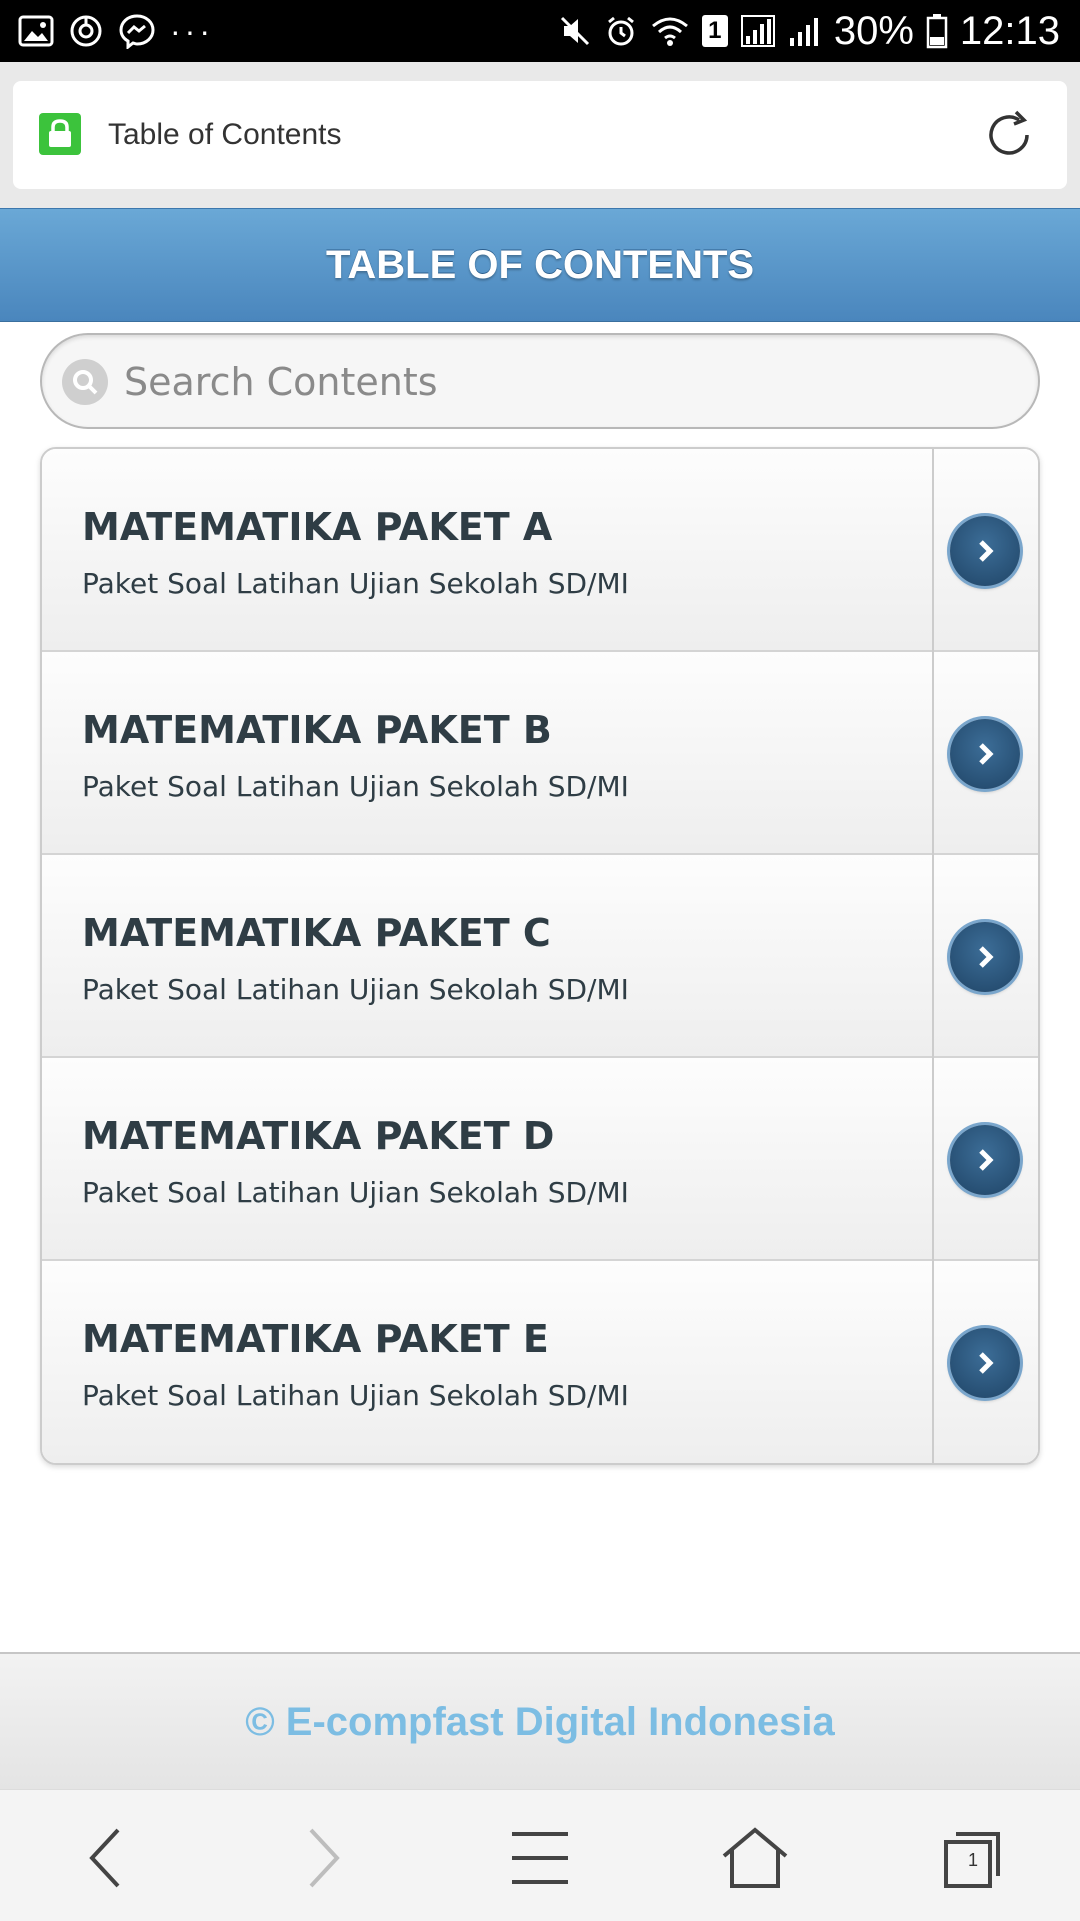 This screenshot has height=1921, width=1080. I want to click on overflow-dots: ···, so click(192, 30).